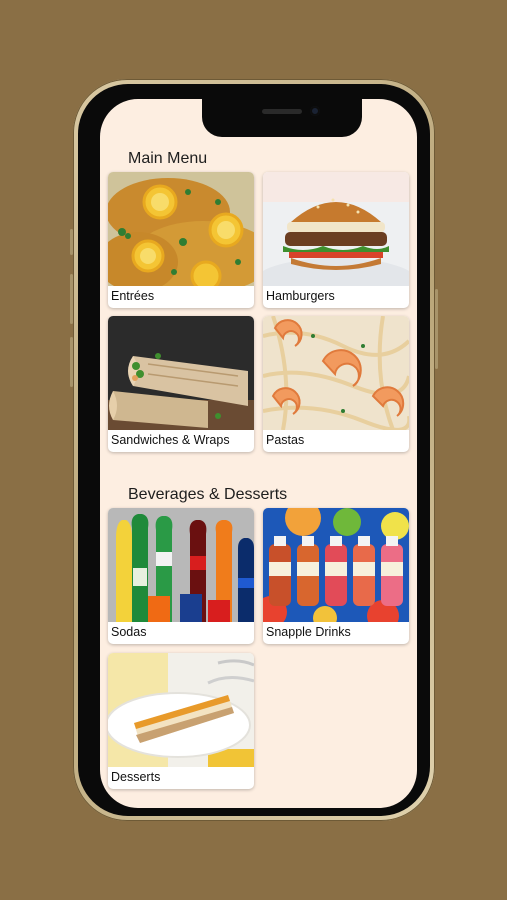 This screenshot has width=507, height=900. What do you see at coordinates (181, 565) in the screenshot?
I see `sodas-image` at bounding box center [181, 565].